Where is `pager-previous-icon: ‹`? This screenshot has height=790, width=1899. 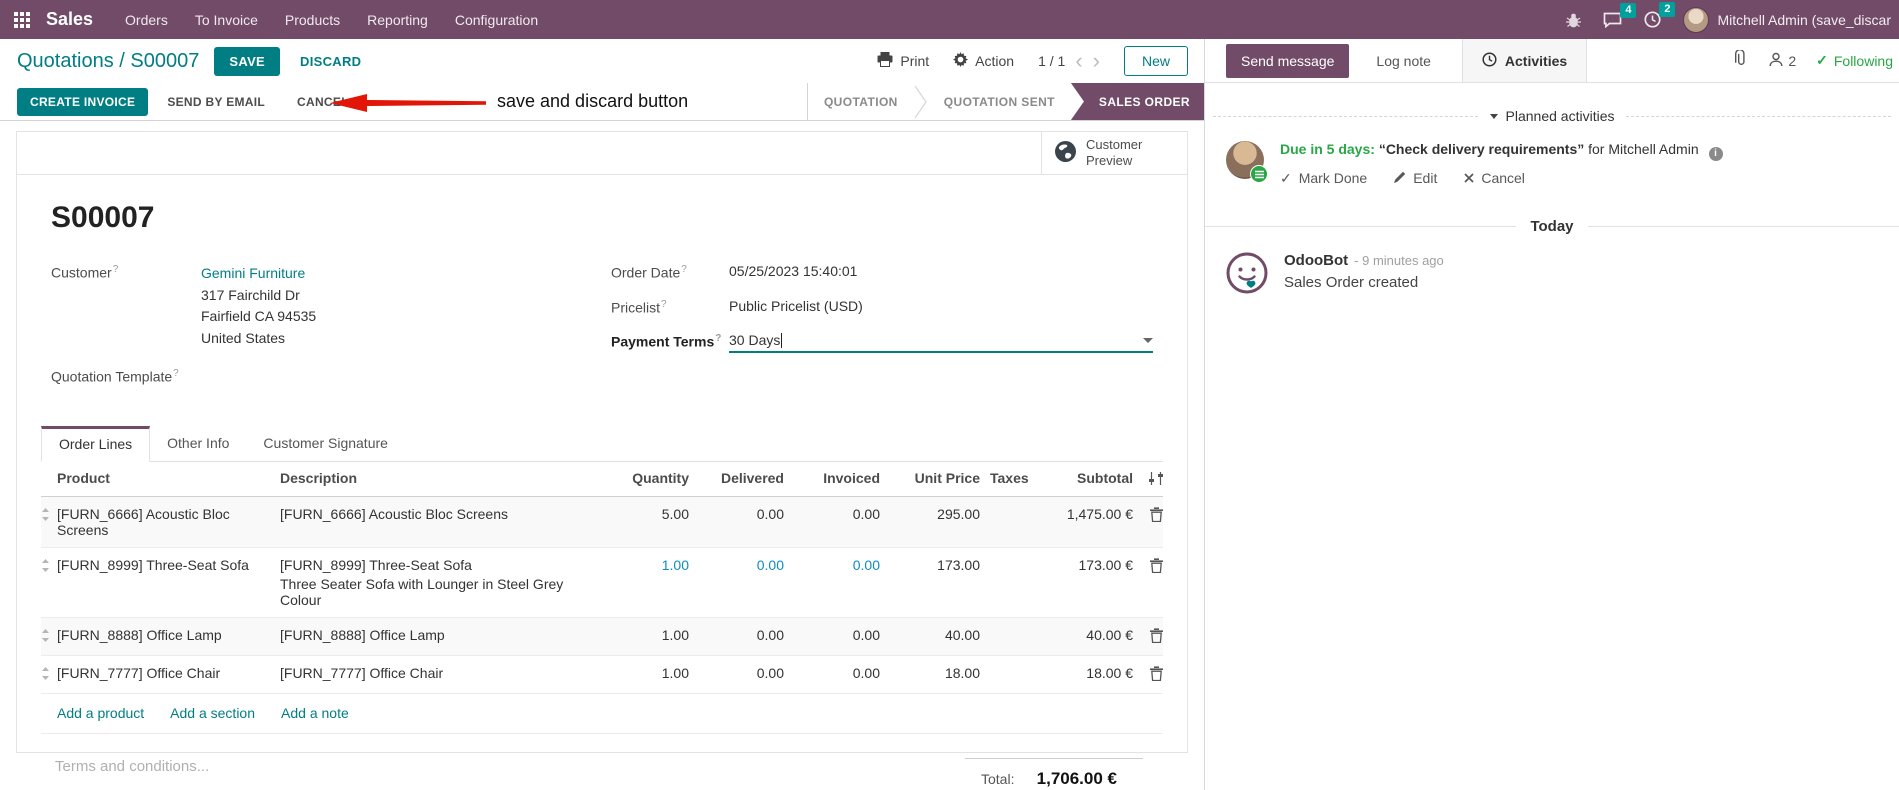
pager-previous-icon: ‹ is located at coordinates (1078, 61).